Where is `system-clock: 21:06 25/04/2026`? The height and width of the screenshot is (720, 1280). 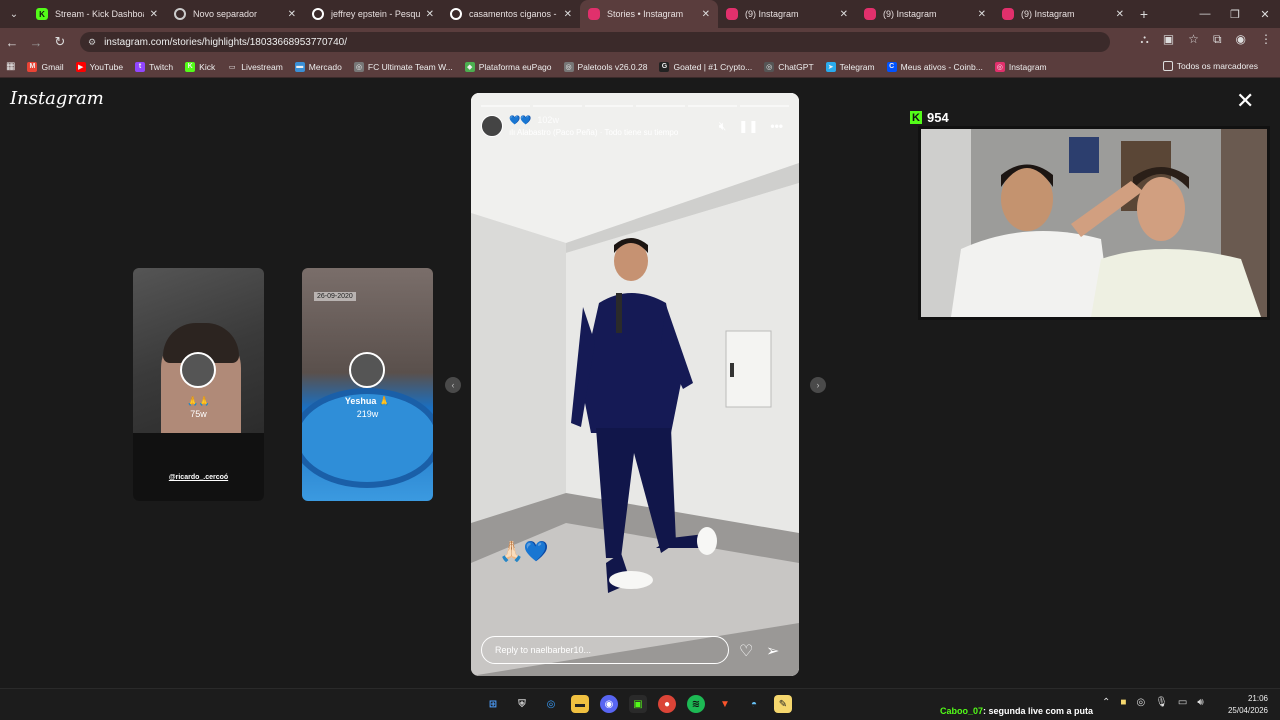
system-clock: 21:06 25/04/2026 is located at coordinates (1248, 705).